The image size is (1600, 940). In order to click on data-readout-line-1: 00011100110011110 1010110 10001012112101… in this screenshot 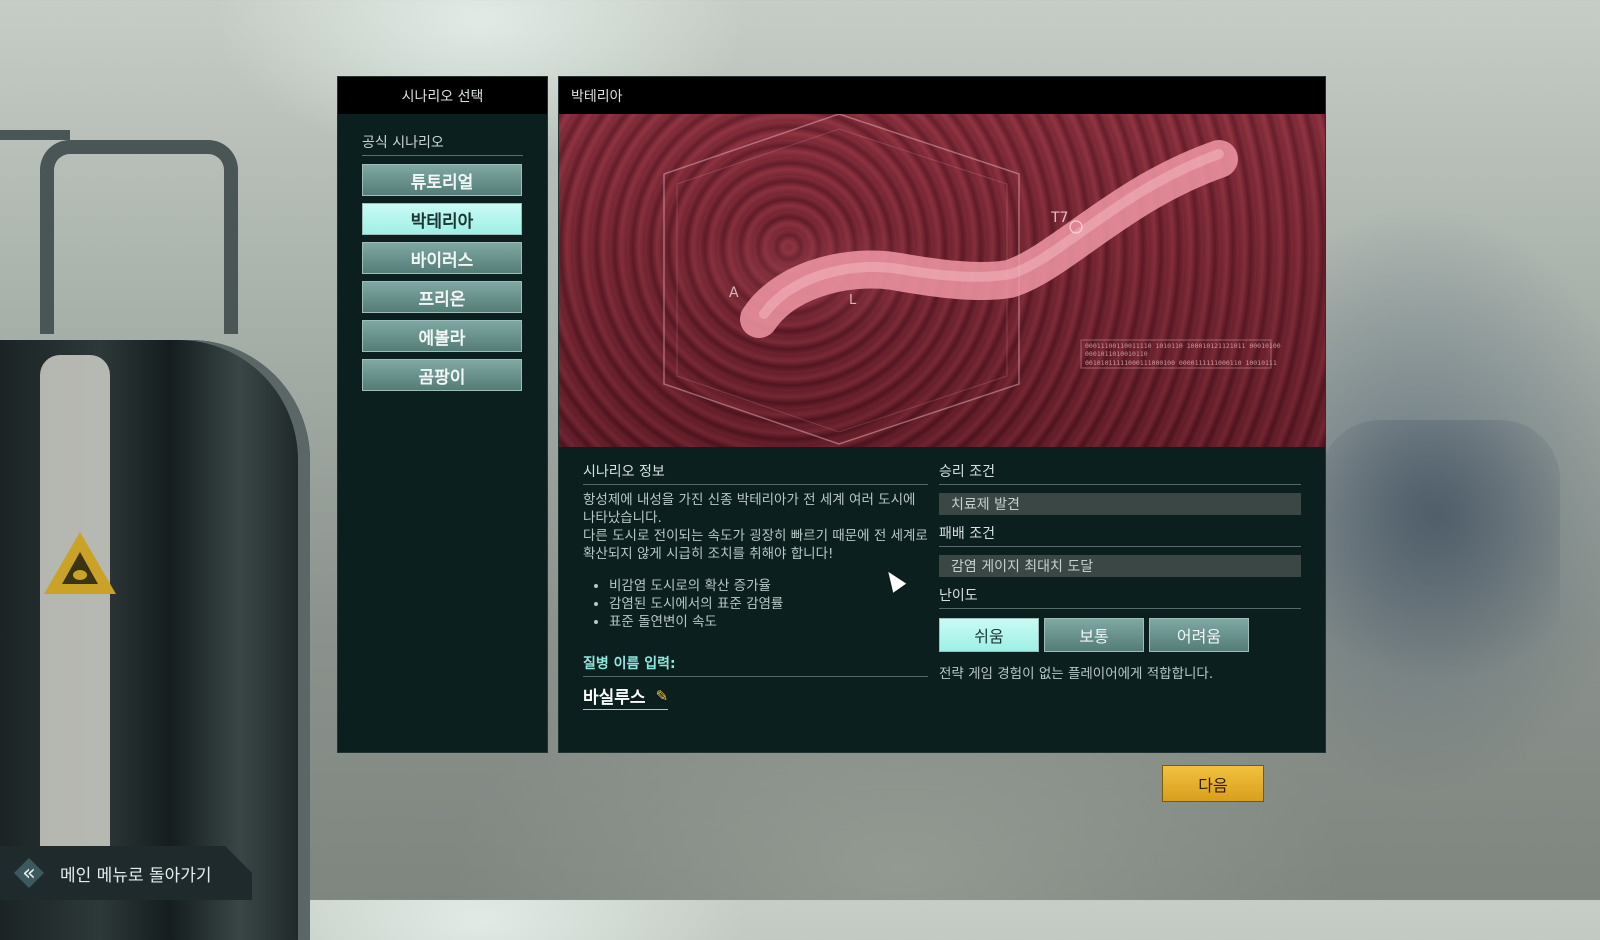, I will do `click(1183, 346)`.